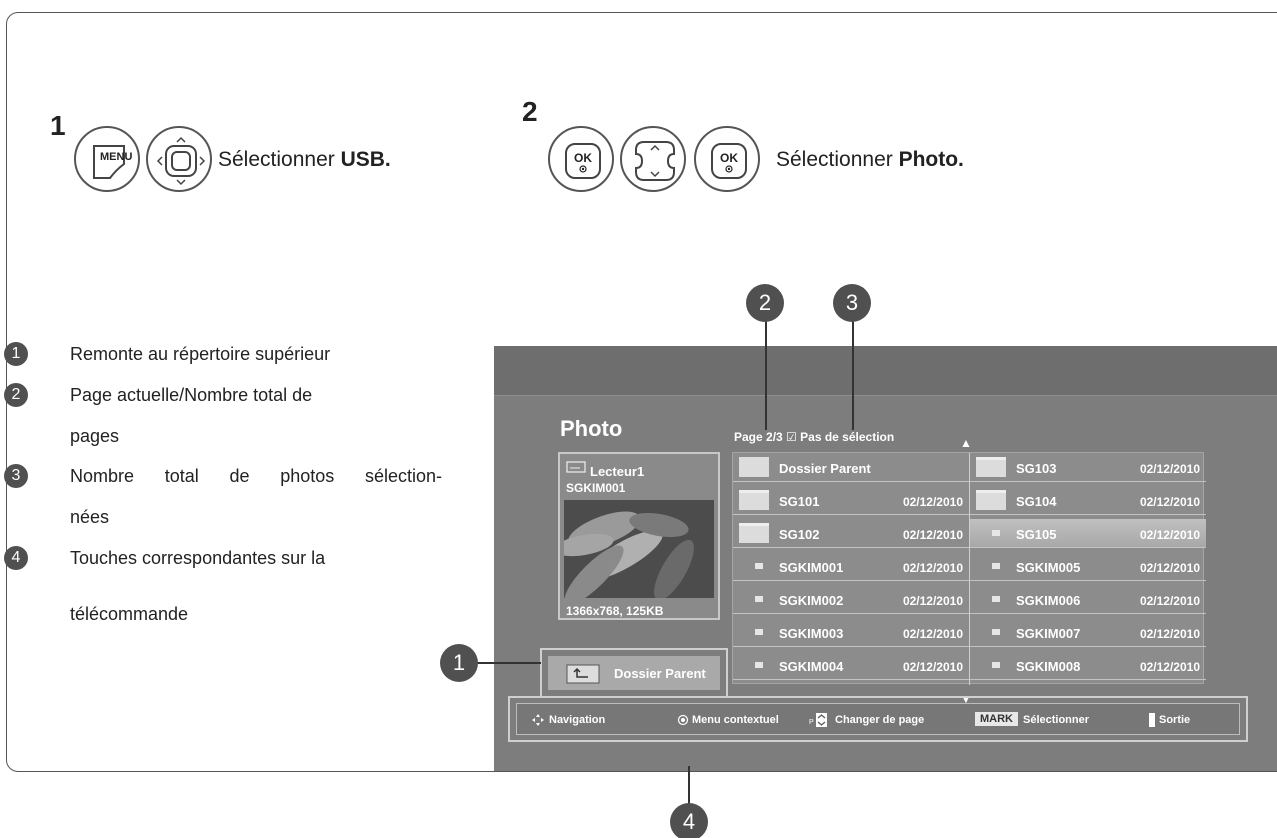  I want to click on file-name: SGKIM005, so click(1048, 567).